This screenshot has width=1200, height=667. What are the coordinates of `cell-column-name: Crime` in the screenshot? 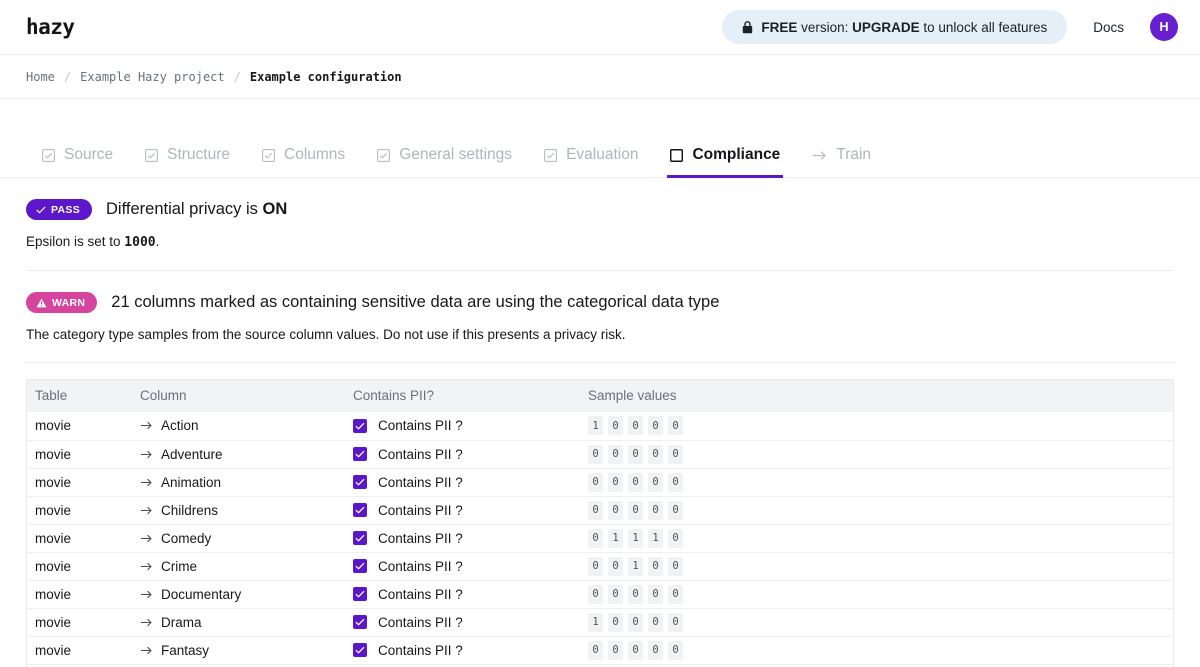 It's located at (246, 565).